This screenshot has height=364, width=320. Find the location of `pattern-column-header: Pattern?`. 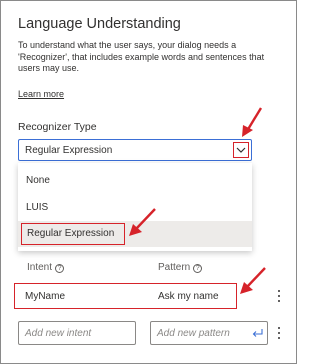

pattern-column-header: Pattern? is located at coordinates (180, 267).